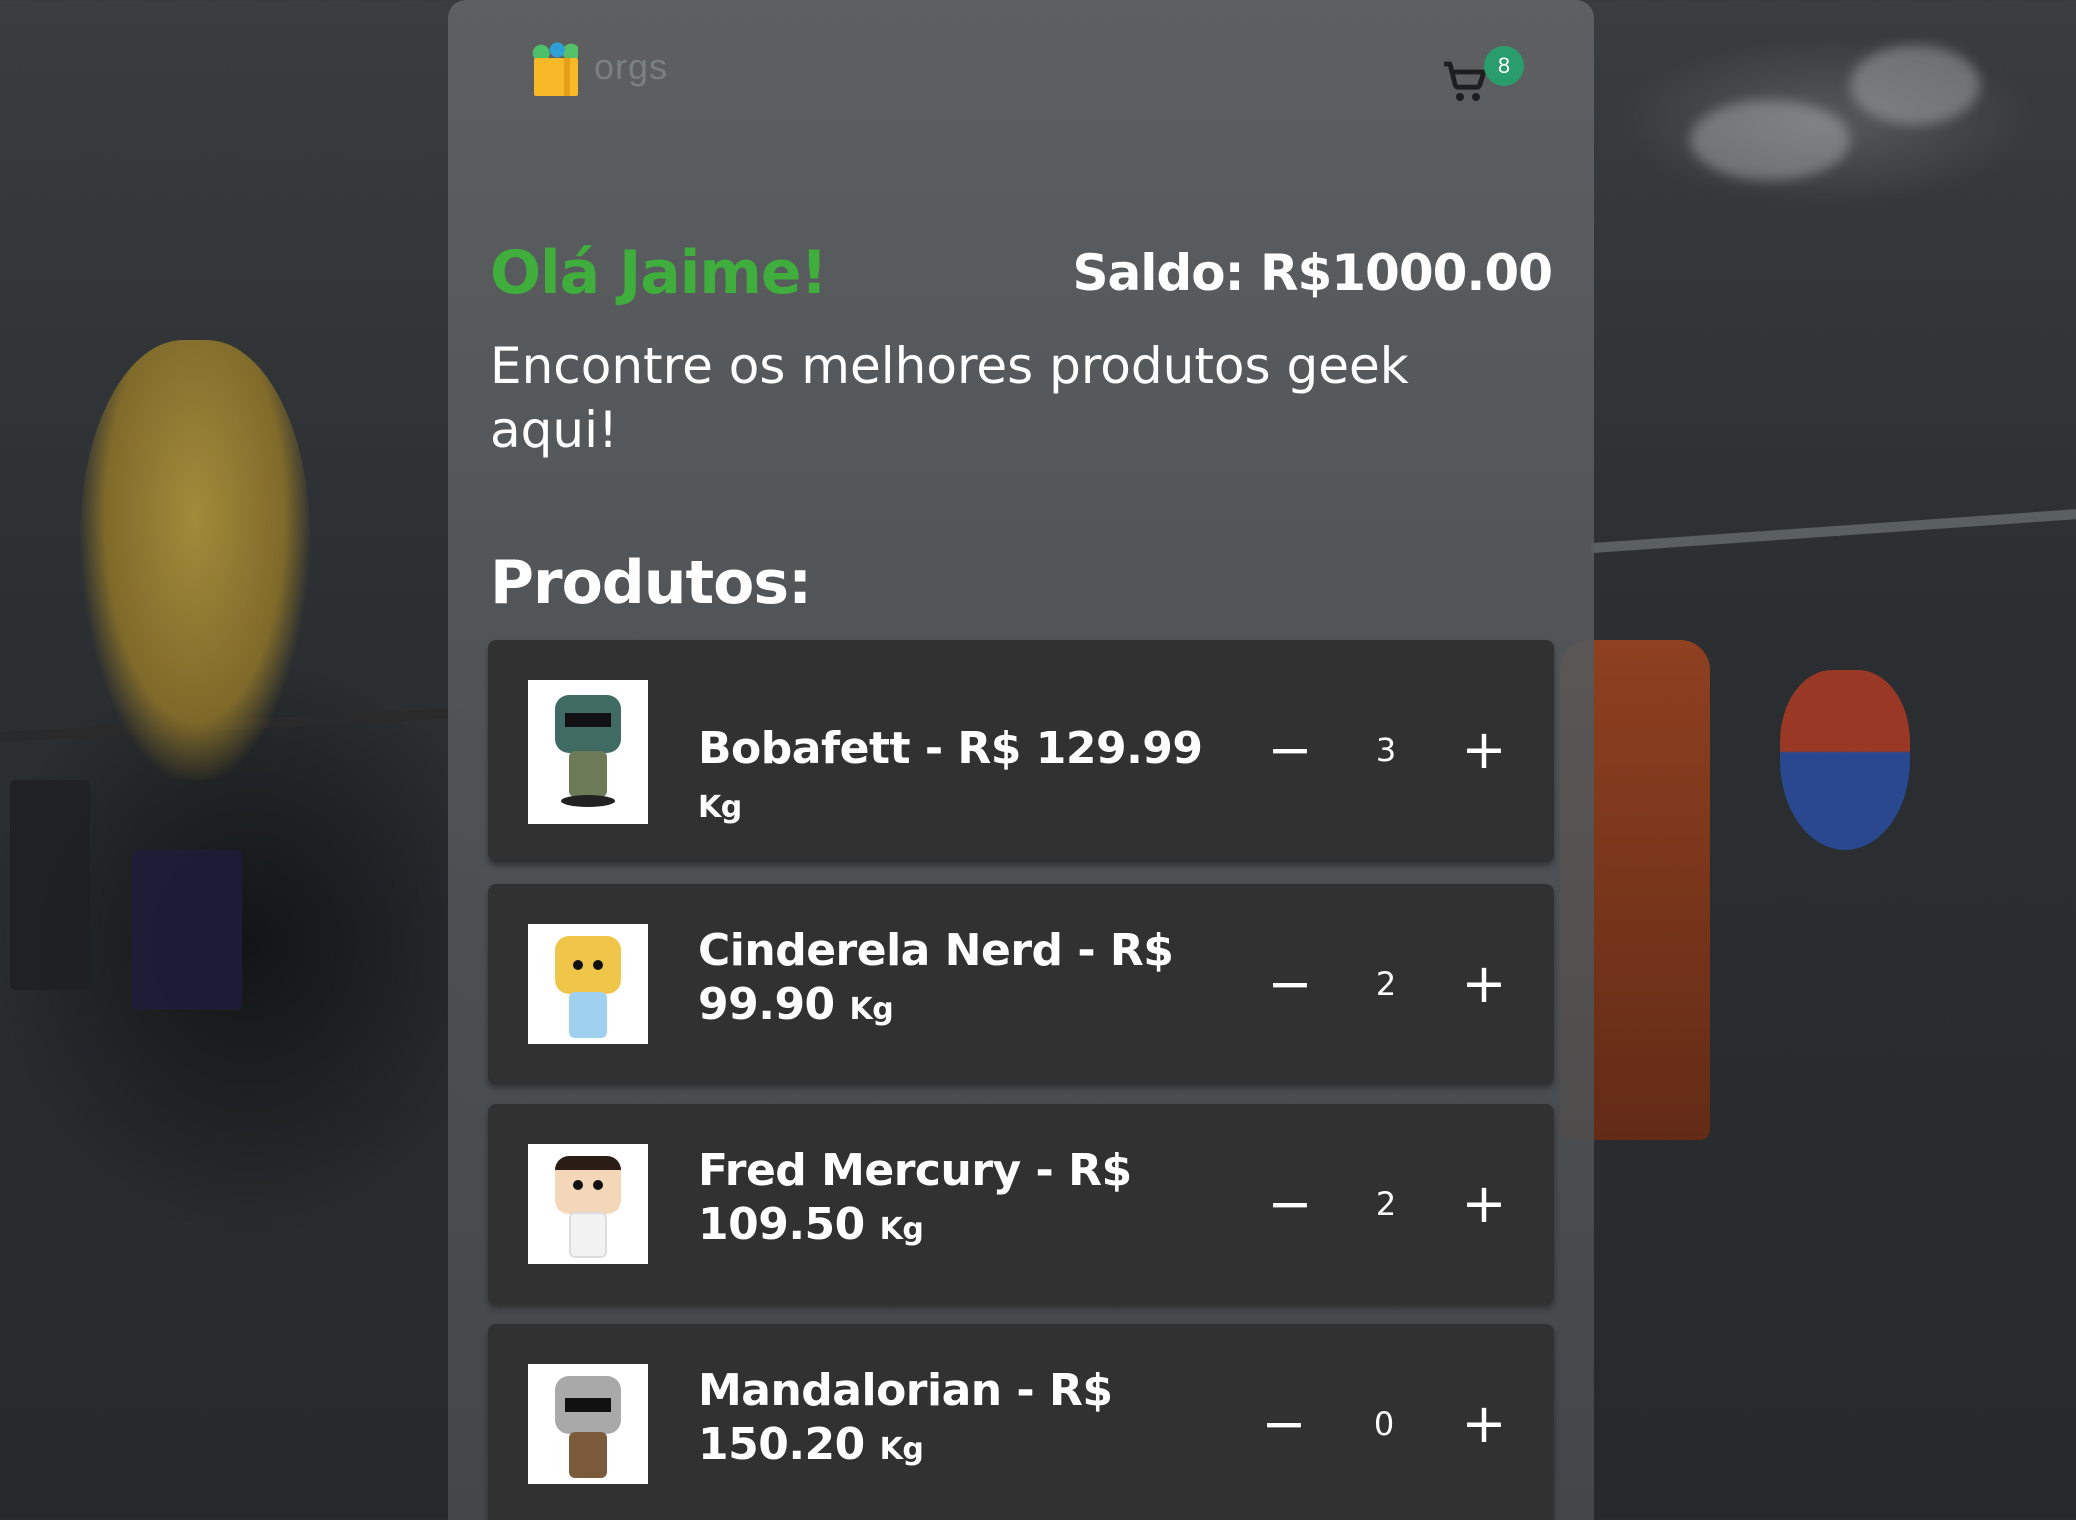 This screenshot has width=2076, height=1520. I want to click on page-subtitle: Encontre os melhores produtos geek aqui!, so click(949, 398).